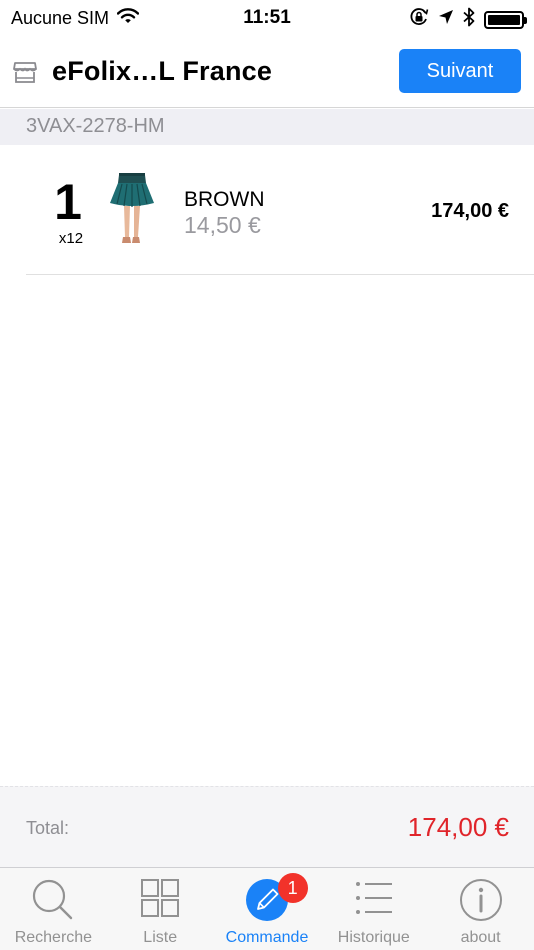 This screenshot has height=950, width=534. I want to click on tab-label: Historique, so click(373, 937).